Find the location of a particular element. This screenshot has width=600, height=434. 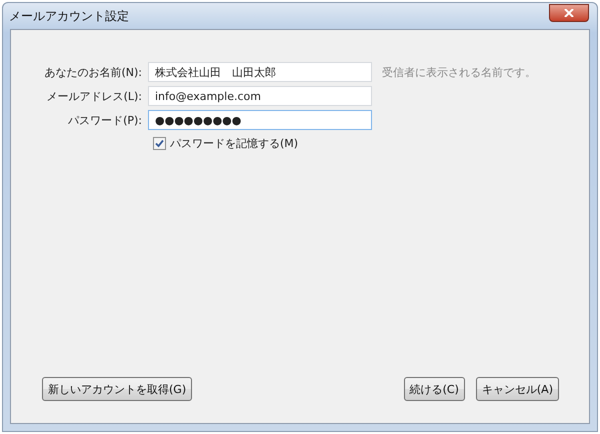

continue-button: 続ける(C) is located at coordinates (434, 389).